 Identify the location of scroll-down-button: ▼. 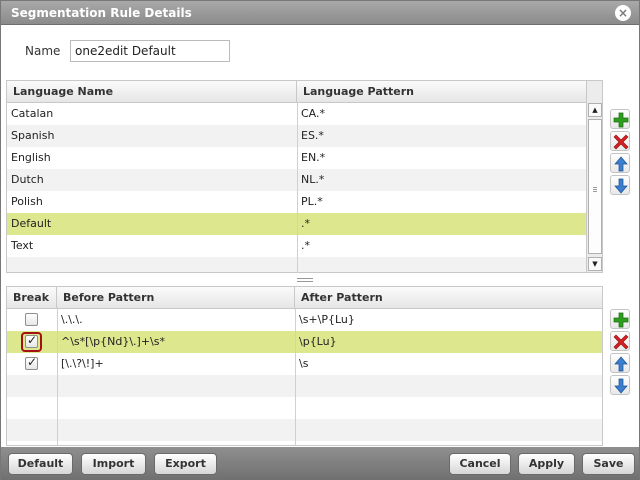
(595, 264).